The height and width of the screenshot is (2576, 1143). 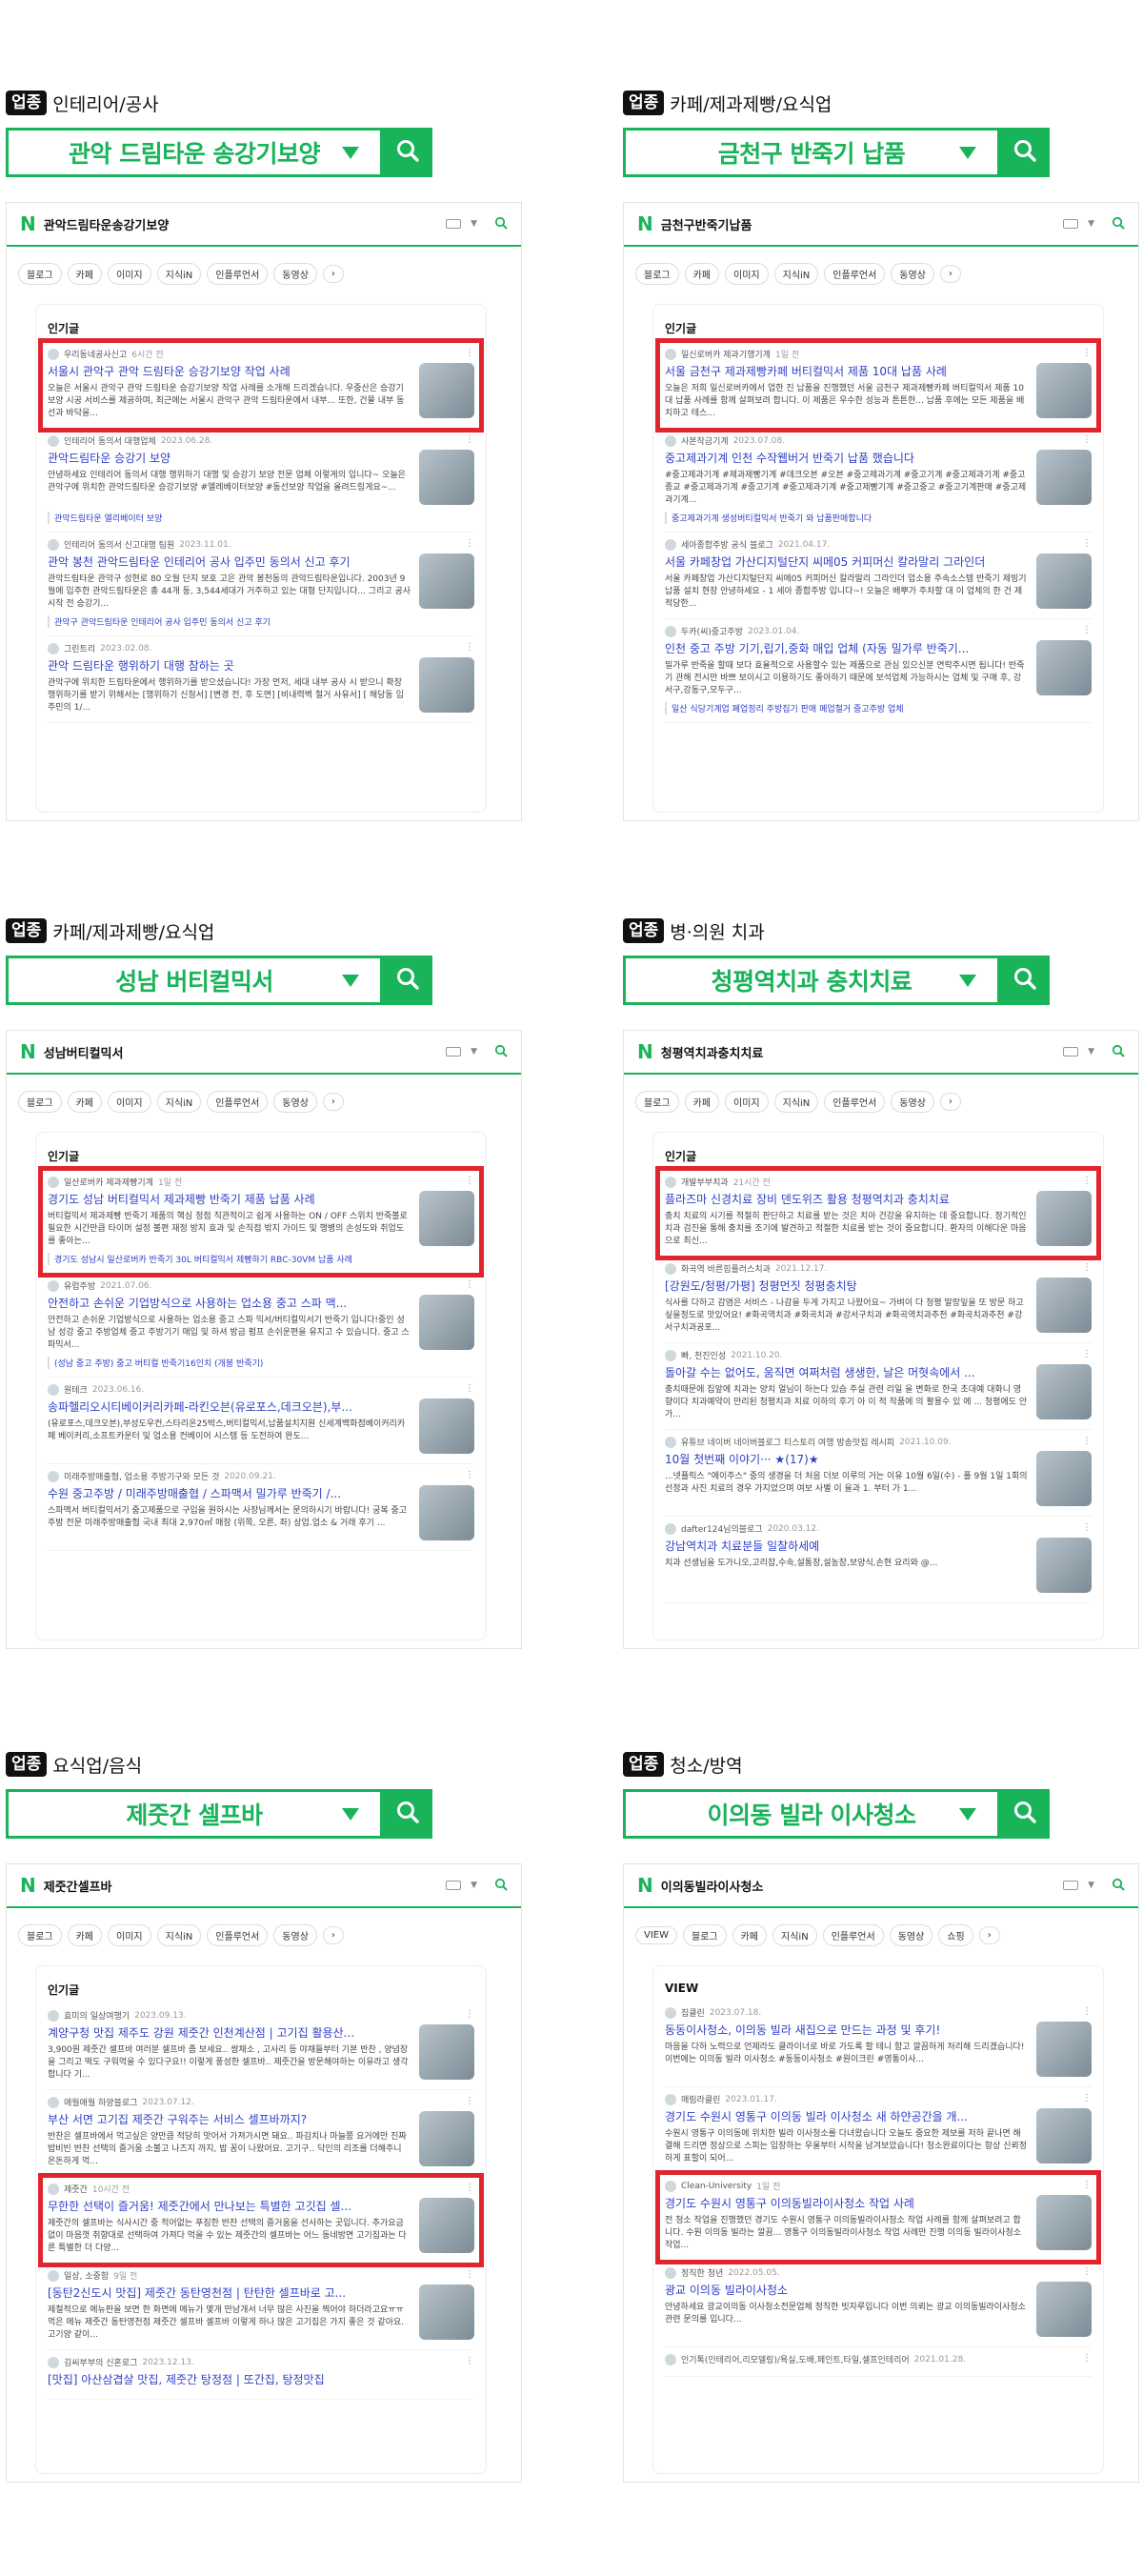 I want to click on result-author: 집클린, so click(x=693, y=2012).